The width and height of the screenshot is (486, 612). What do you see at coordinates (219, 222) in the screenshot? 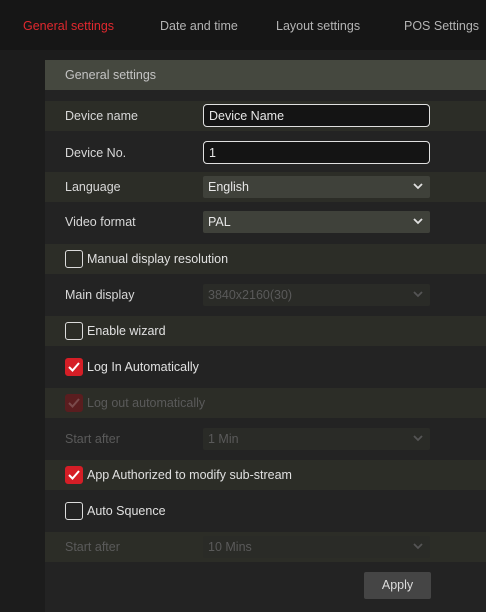
I see `video-format-value: PAL` at bounding box center [219, 222].